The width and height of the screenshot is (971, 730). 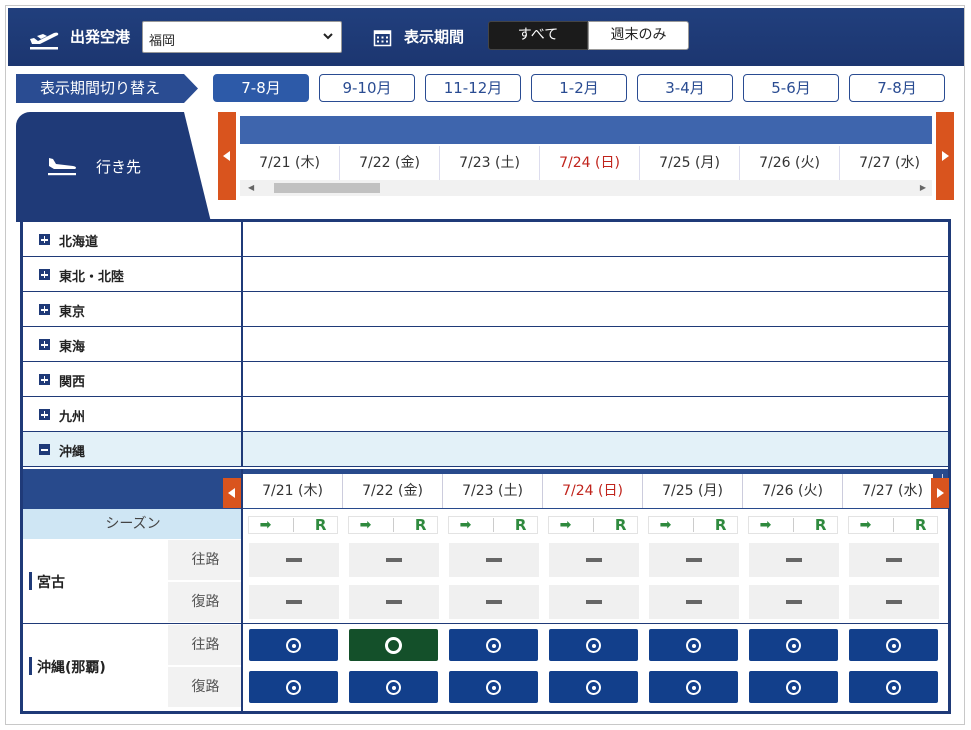 What do you see at coordinates (593, 491) in the screenshot?
I see `schedule-date-cell: 7/24 (日)` at bounding box center [593, 491].